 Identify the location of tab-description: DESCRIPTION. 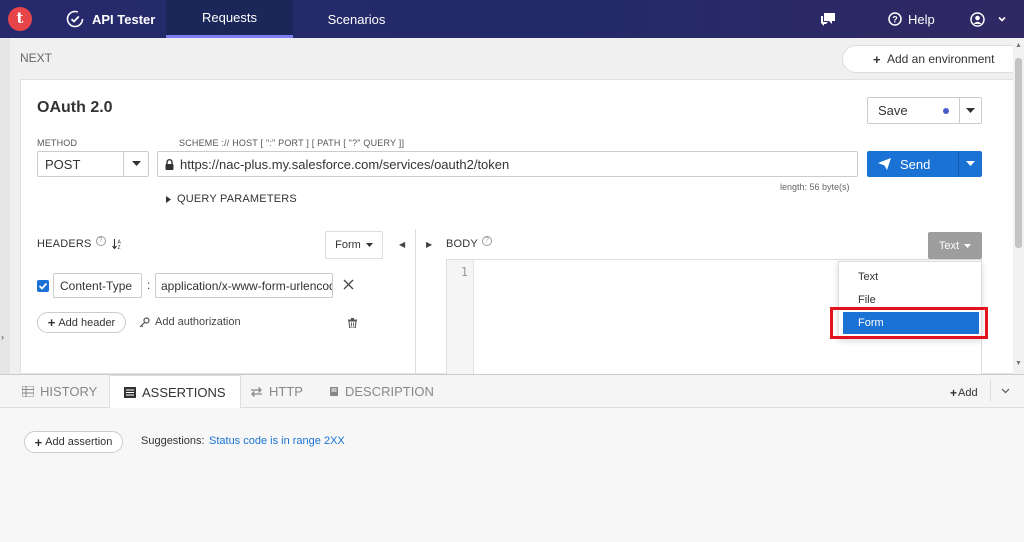
(381, 391).